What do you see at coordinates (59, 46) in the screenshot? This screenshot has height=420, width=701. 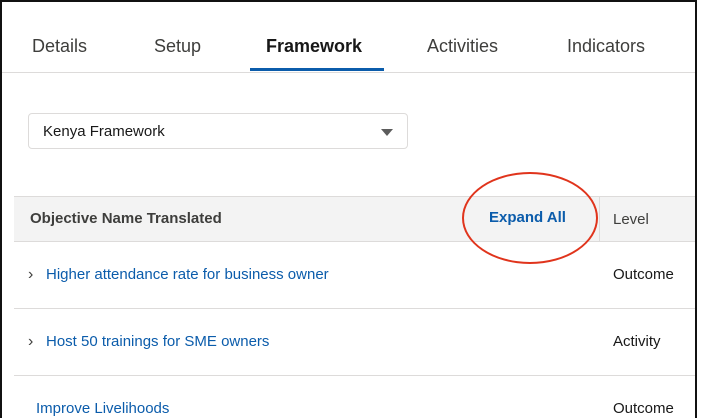 I see `tab-details: Details` at bounding box center [59, 46].